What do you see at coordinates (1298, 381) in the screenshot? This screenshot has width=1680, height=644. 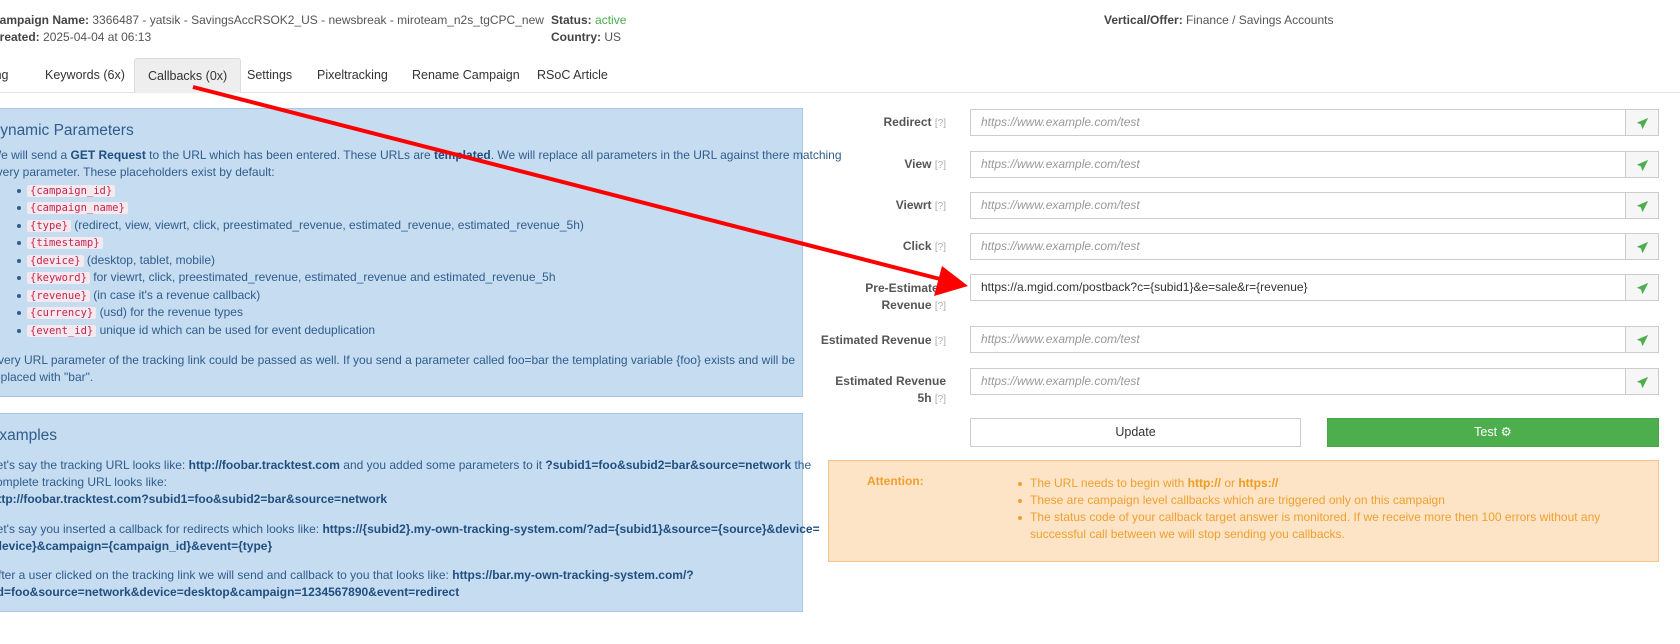 I see `estimated-revenue-5h-input: https://www.example.com/test` at bounding box center [1298, 381].